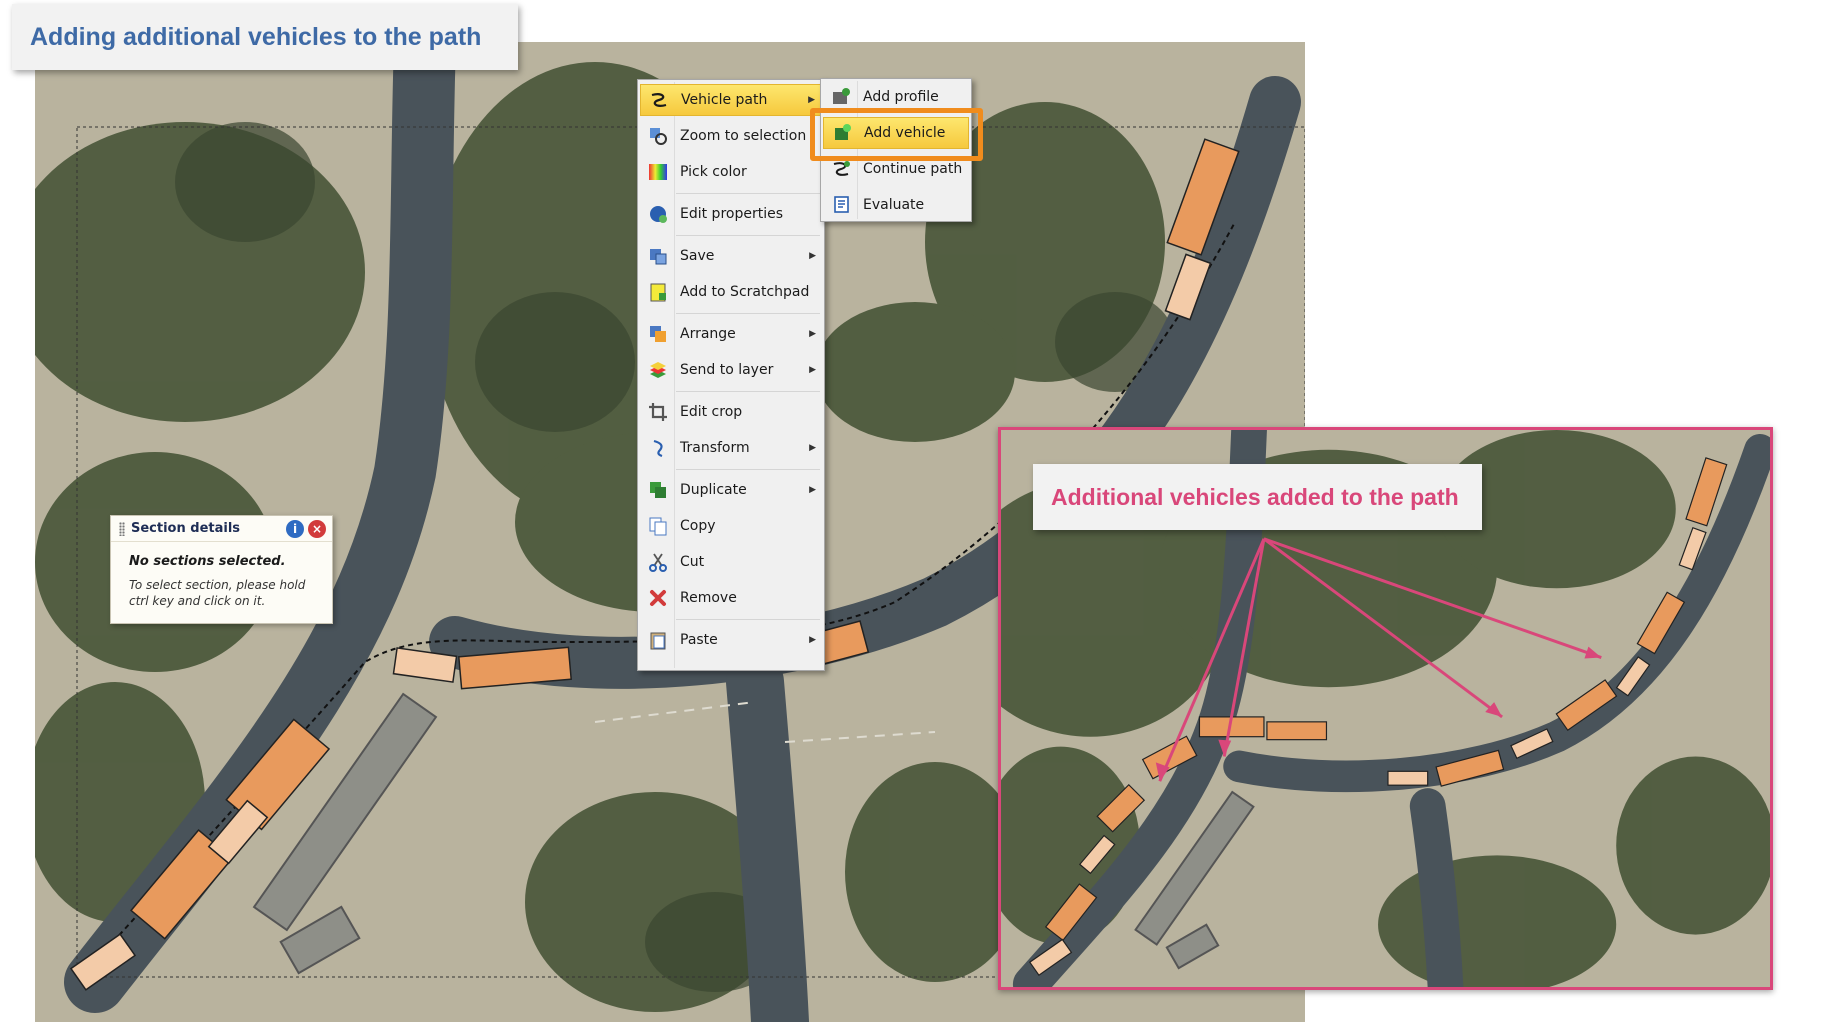 Image resolution: width=1836 pixels, height=1029 pixels. What do you see at coordinates (731, 562) in the screenshot?
I see `menu-item-cut: Cut` at bounding box center [731, 562].